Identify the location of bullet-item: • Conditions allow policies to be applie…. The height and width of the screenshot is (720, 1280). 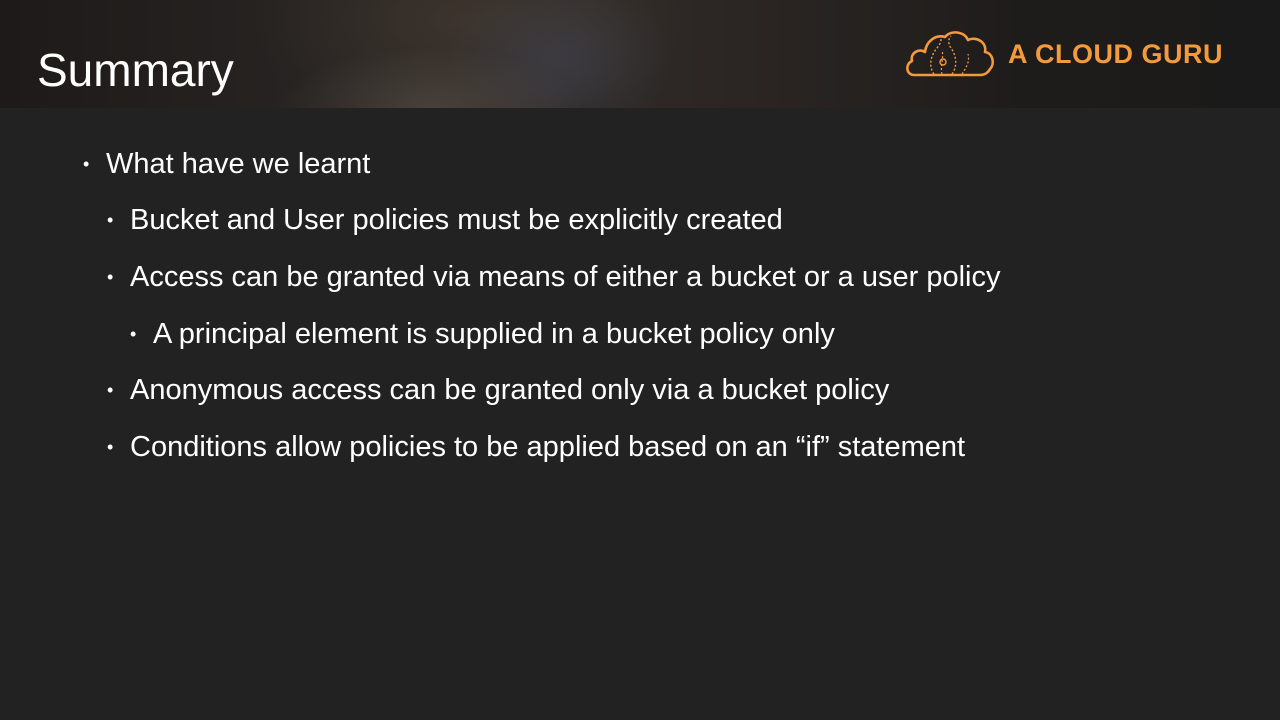
(536, 447).